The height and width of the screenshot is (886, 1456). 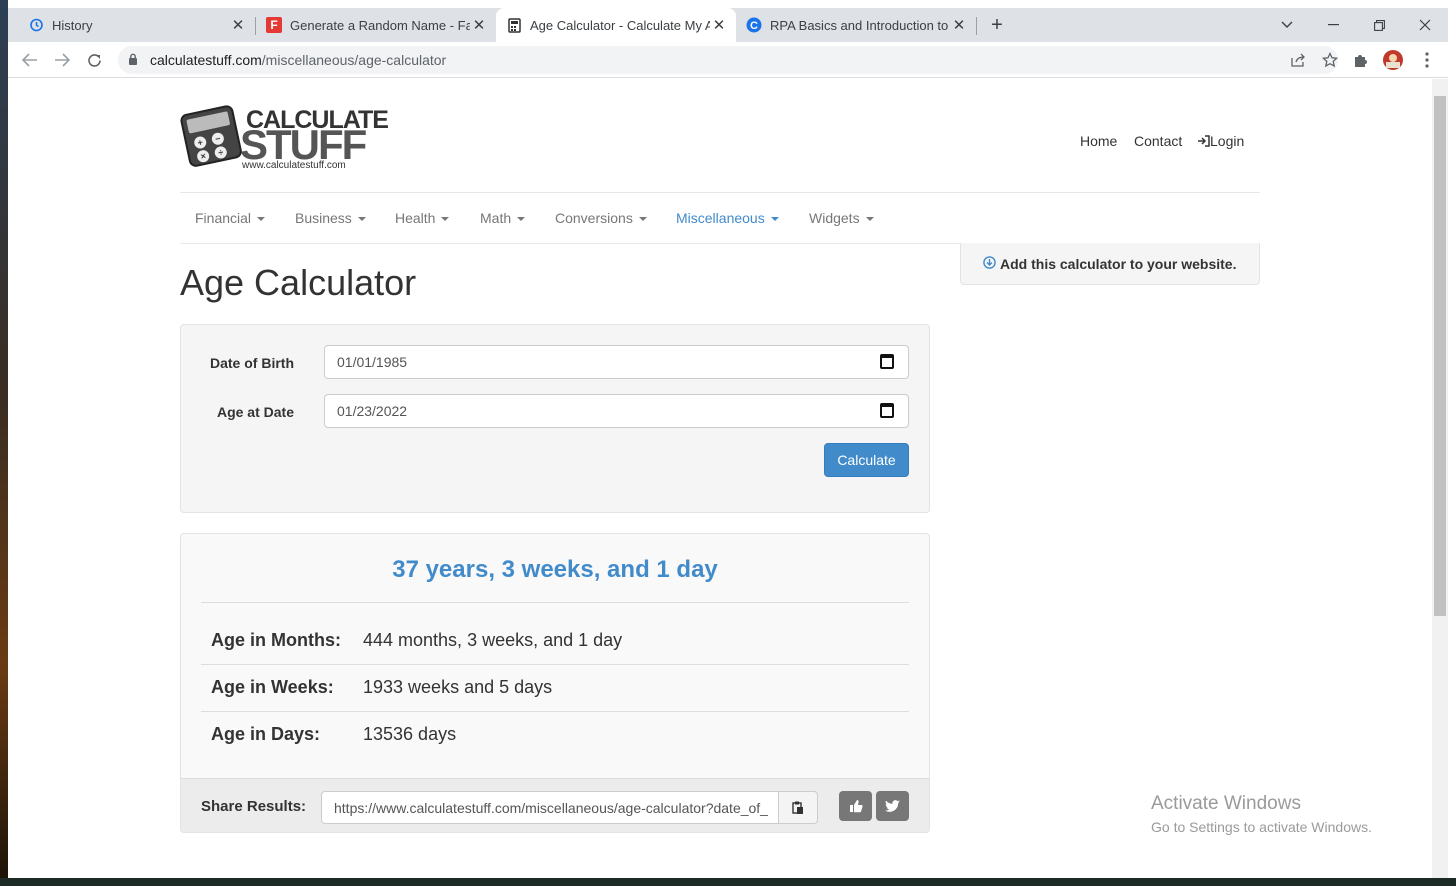 I want to click on twitter-share-button, so click(x=892, y=806).